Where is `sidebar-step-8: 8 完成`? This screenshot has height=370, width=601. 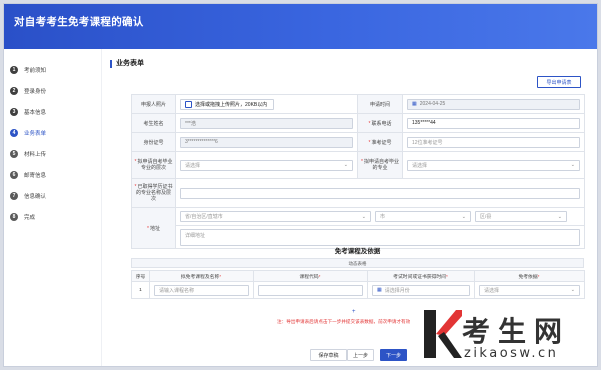 sidebar-step-8: 8 完成 is located at coordinates (55, 217).